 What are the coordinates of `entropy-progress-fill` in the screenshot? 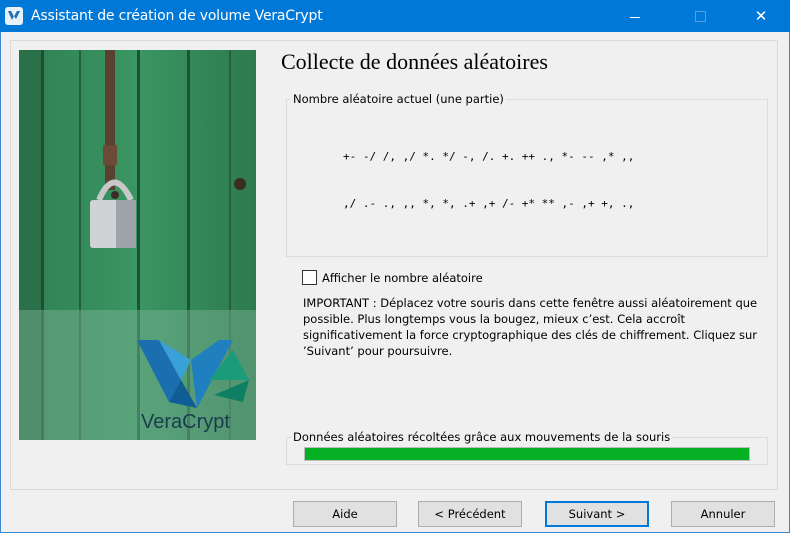 It's located at (527, 454).